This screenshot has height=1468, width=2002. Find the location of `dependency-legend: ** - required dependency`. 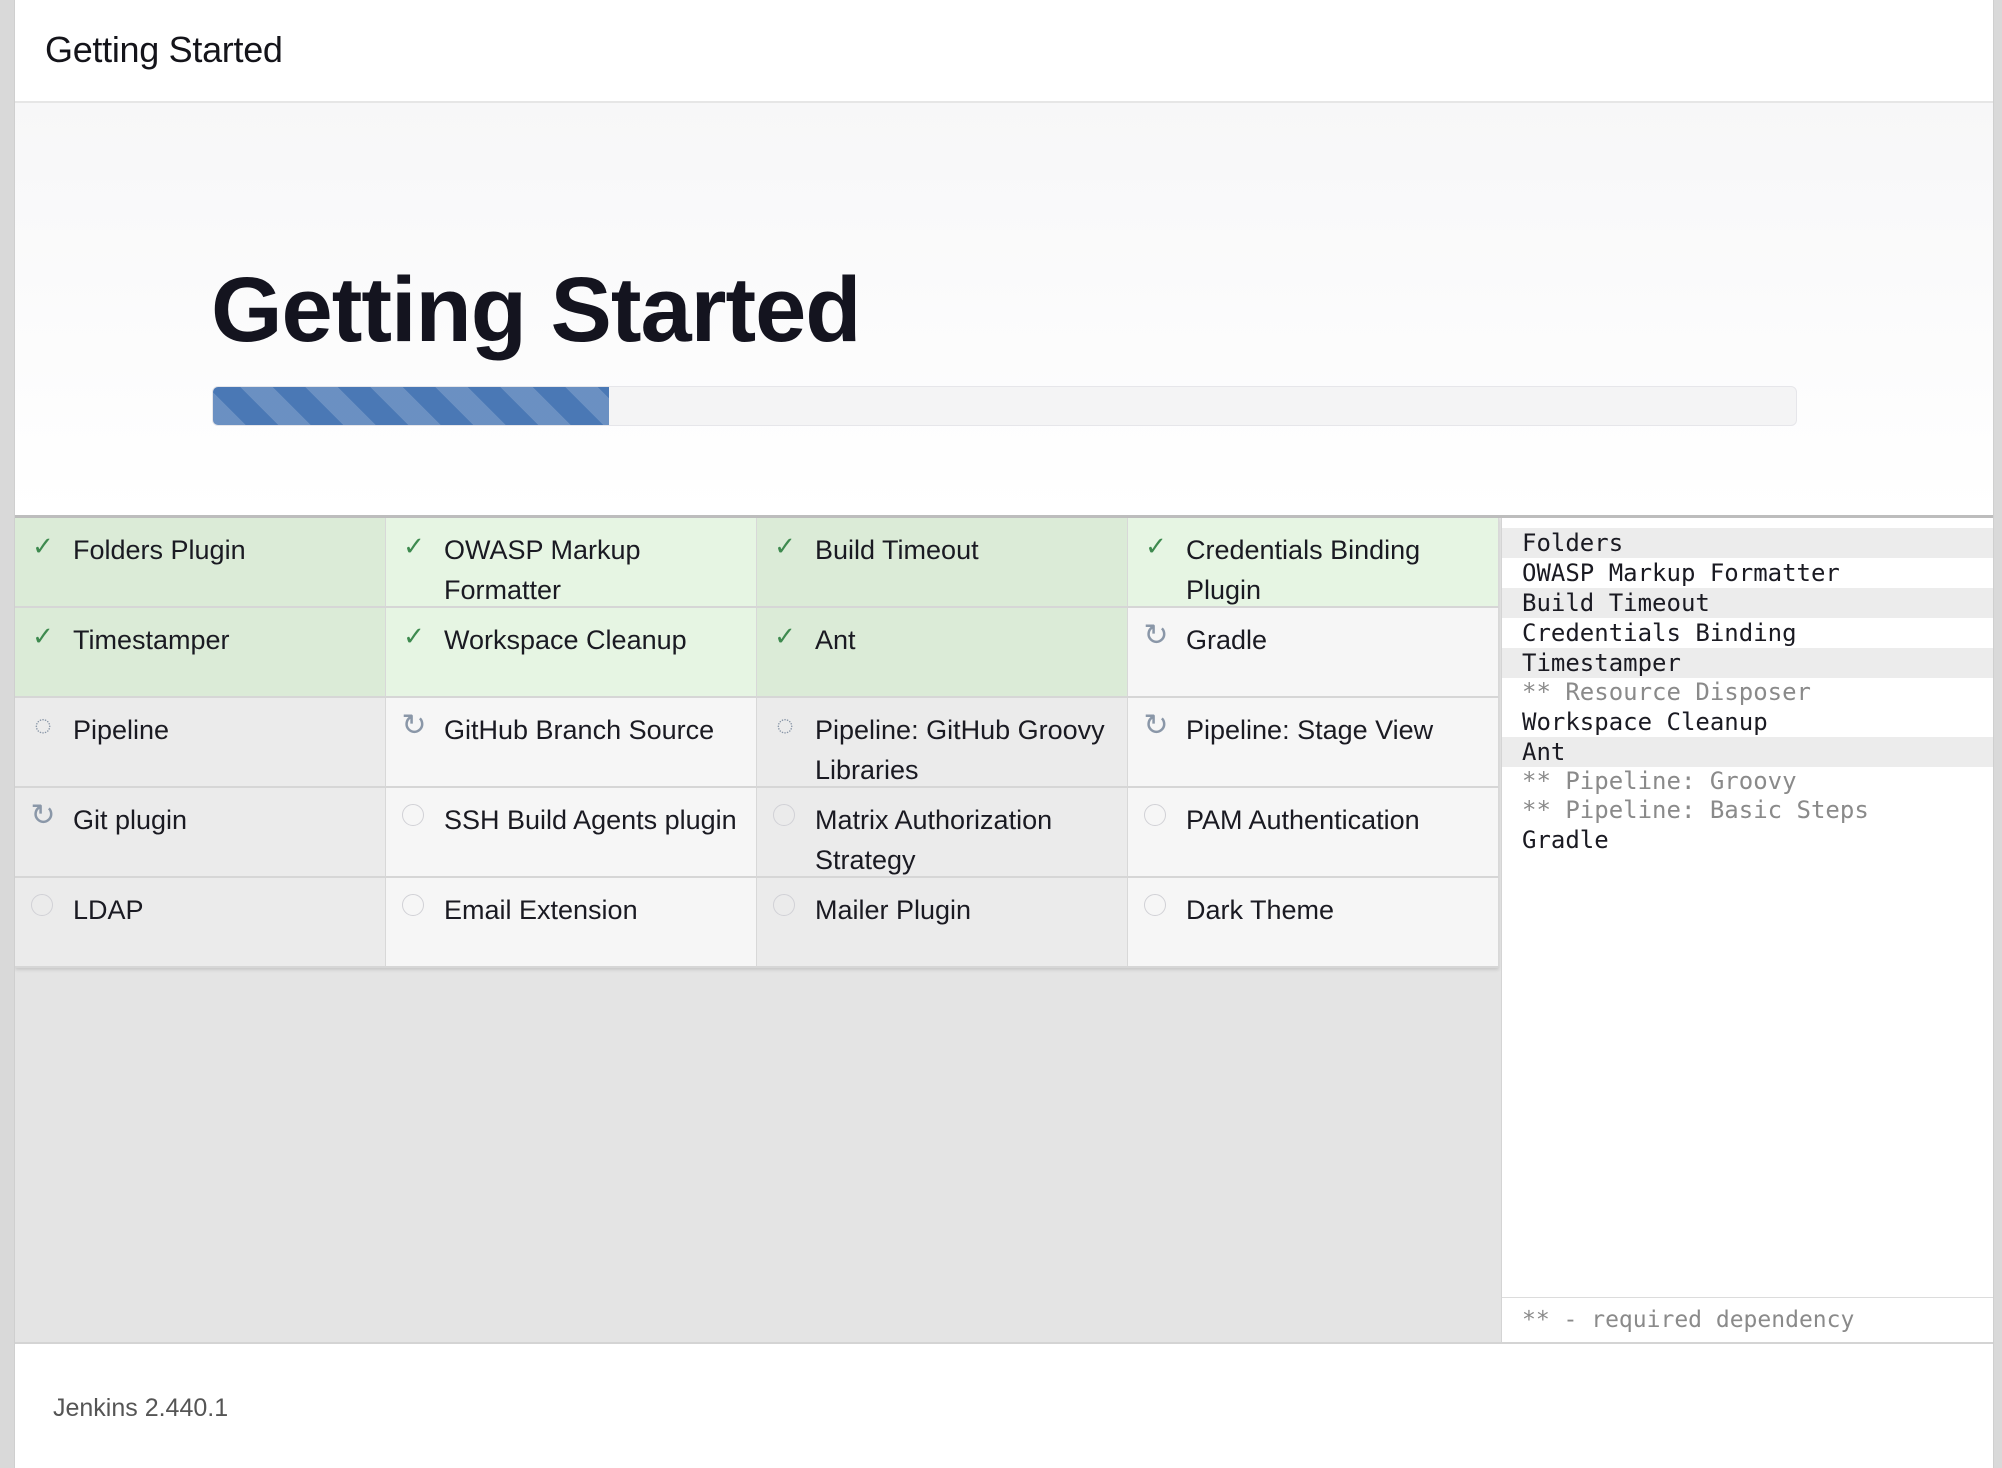

dependency-legend: ** - required dependency is located at coordinates (1747, 1319).